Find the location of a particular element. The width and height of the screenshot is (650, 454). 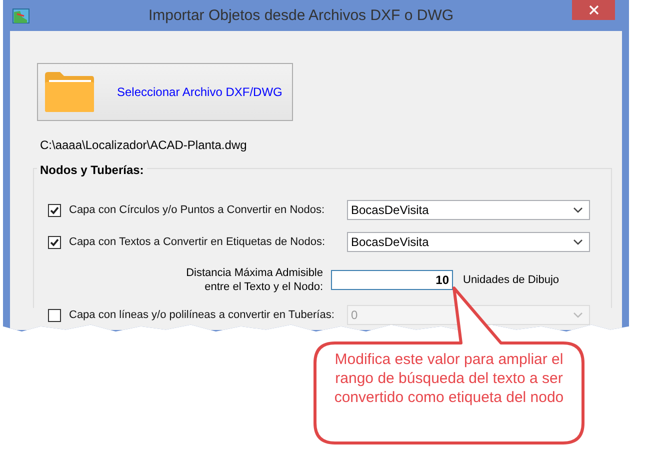

unit-label: Unidades de Dibujo is located at coordinates (511, 280).